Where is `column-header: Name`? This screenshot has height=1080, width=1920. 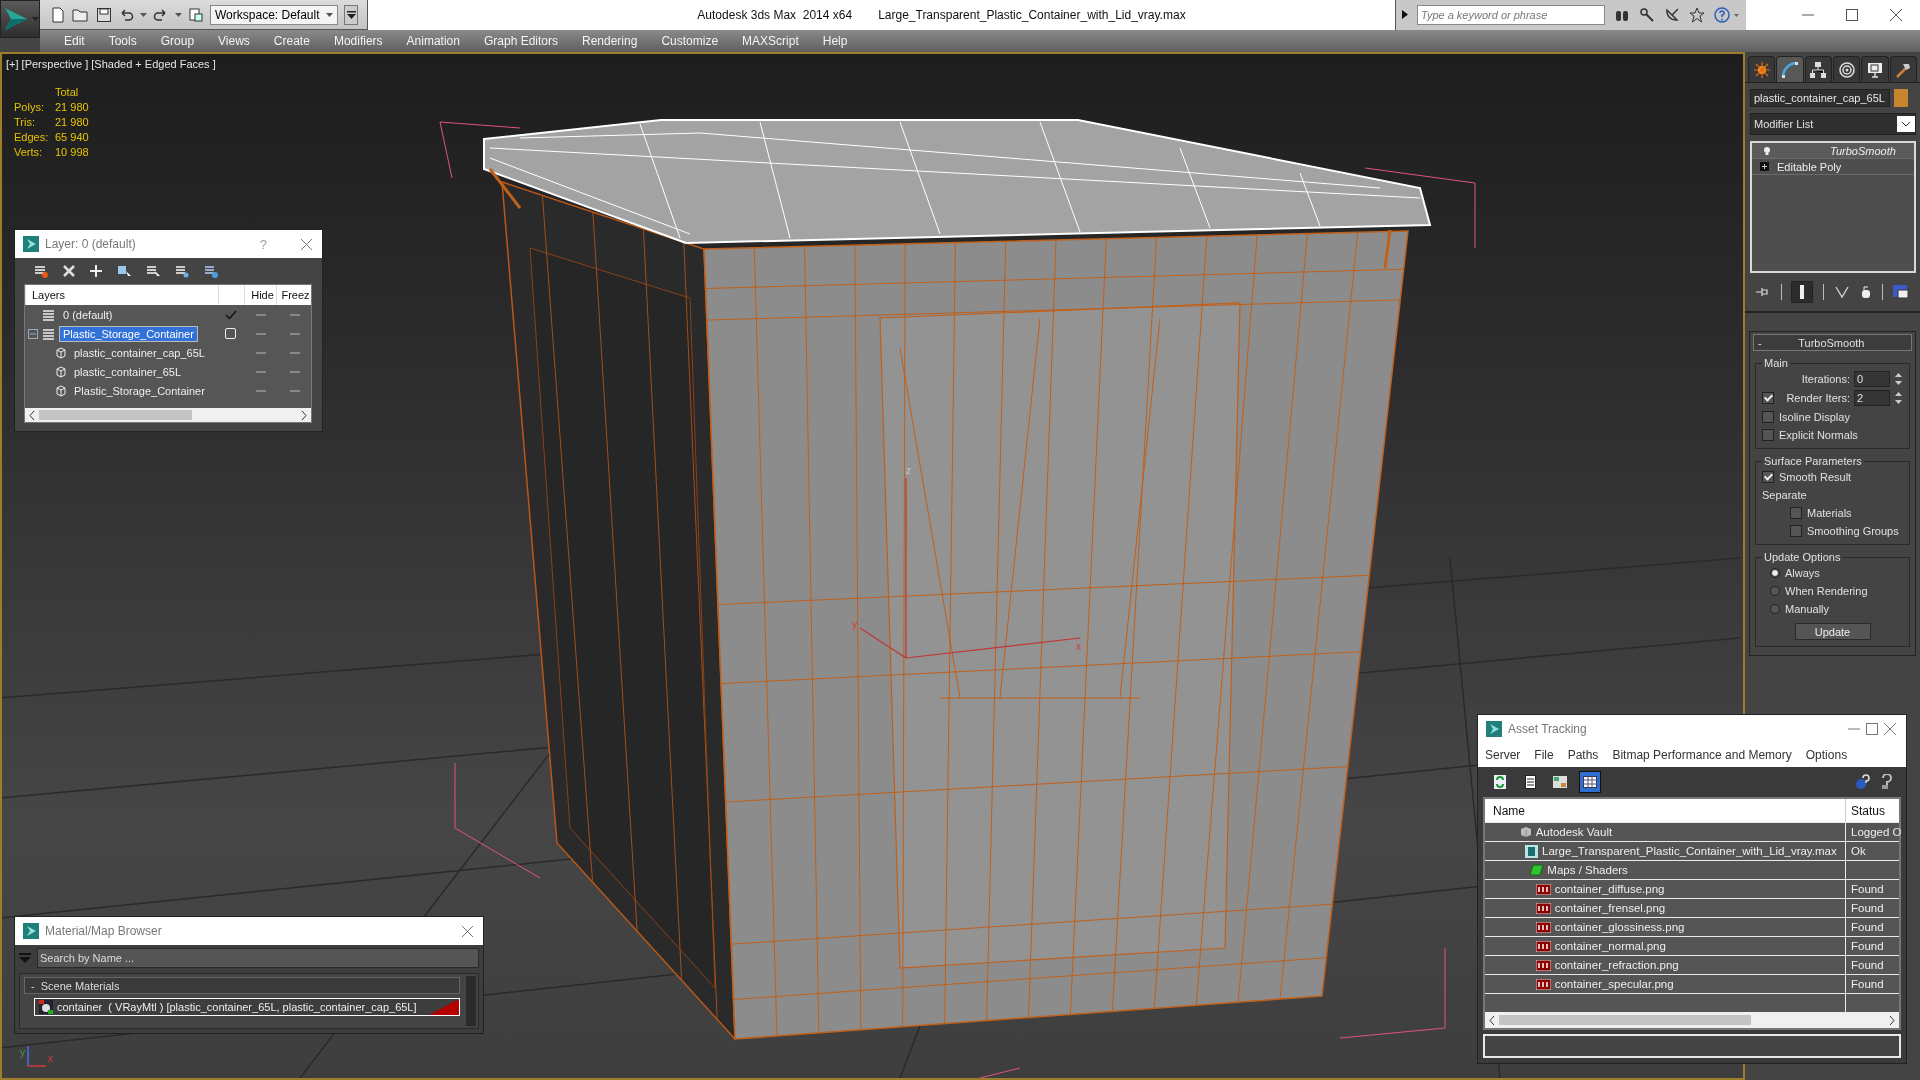
column-header: Name is located at coordinates (1665, 810).